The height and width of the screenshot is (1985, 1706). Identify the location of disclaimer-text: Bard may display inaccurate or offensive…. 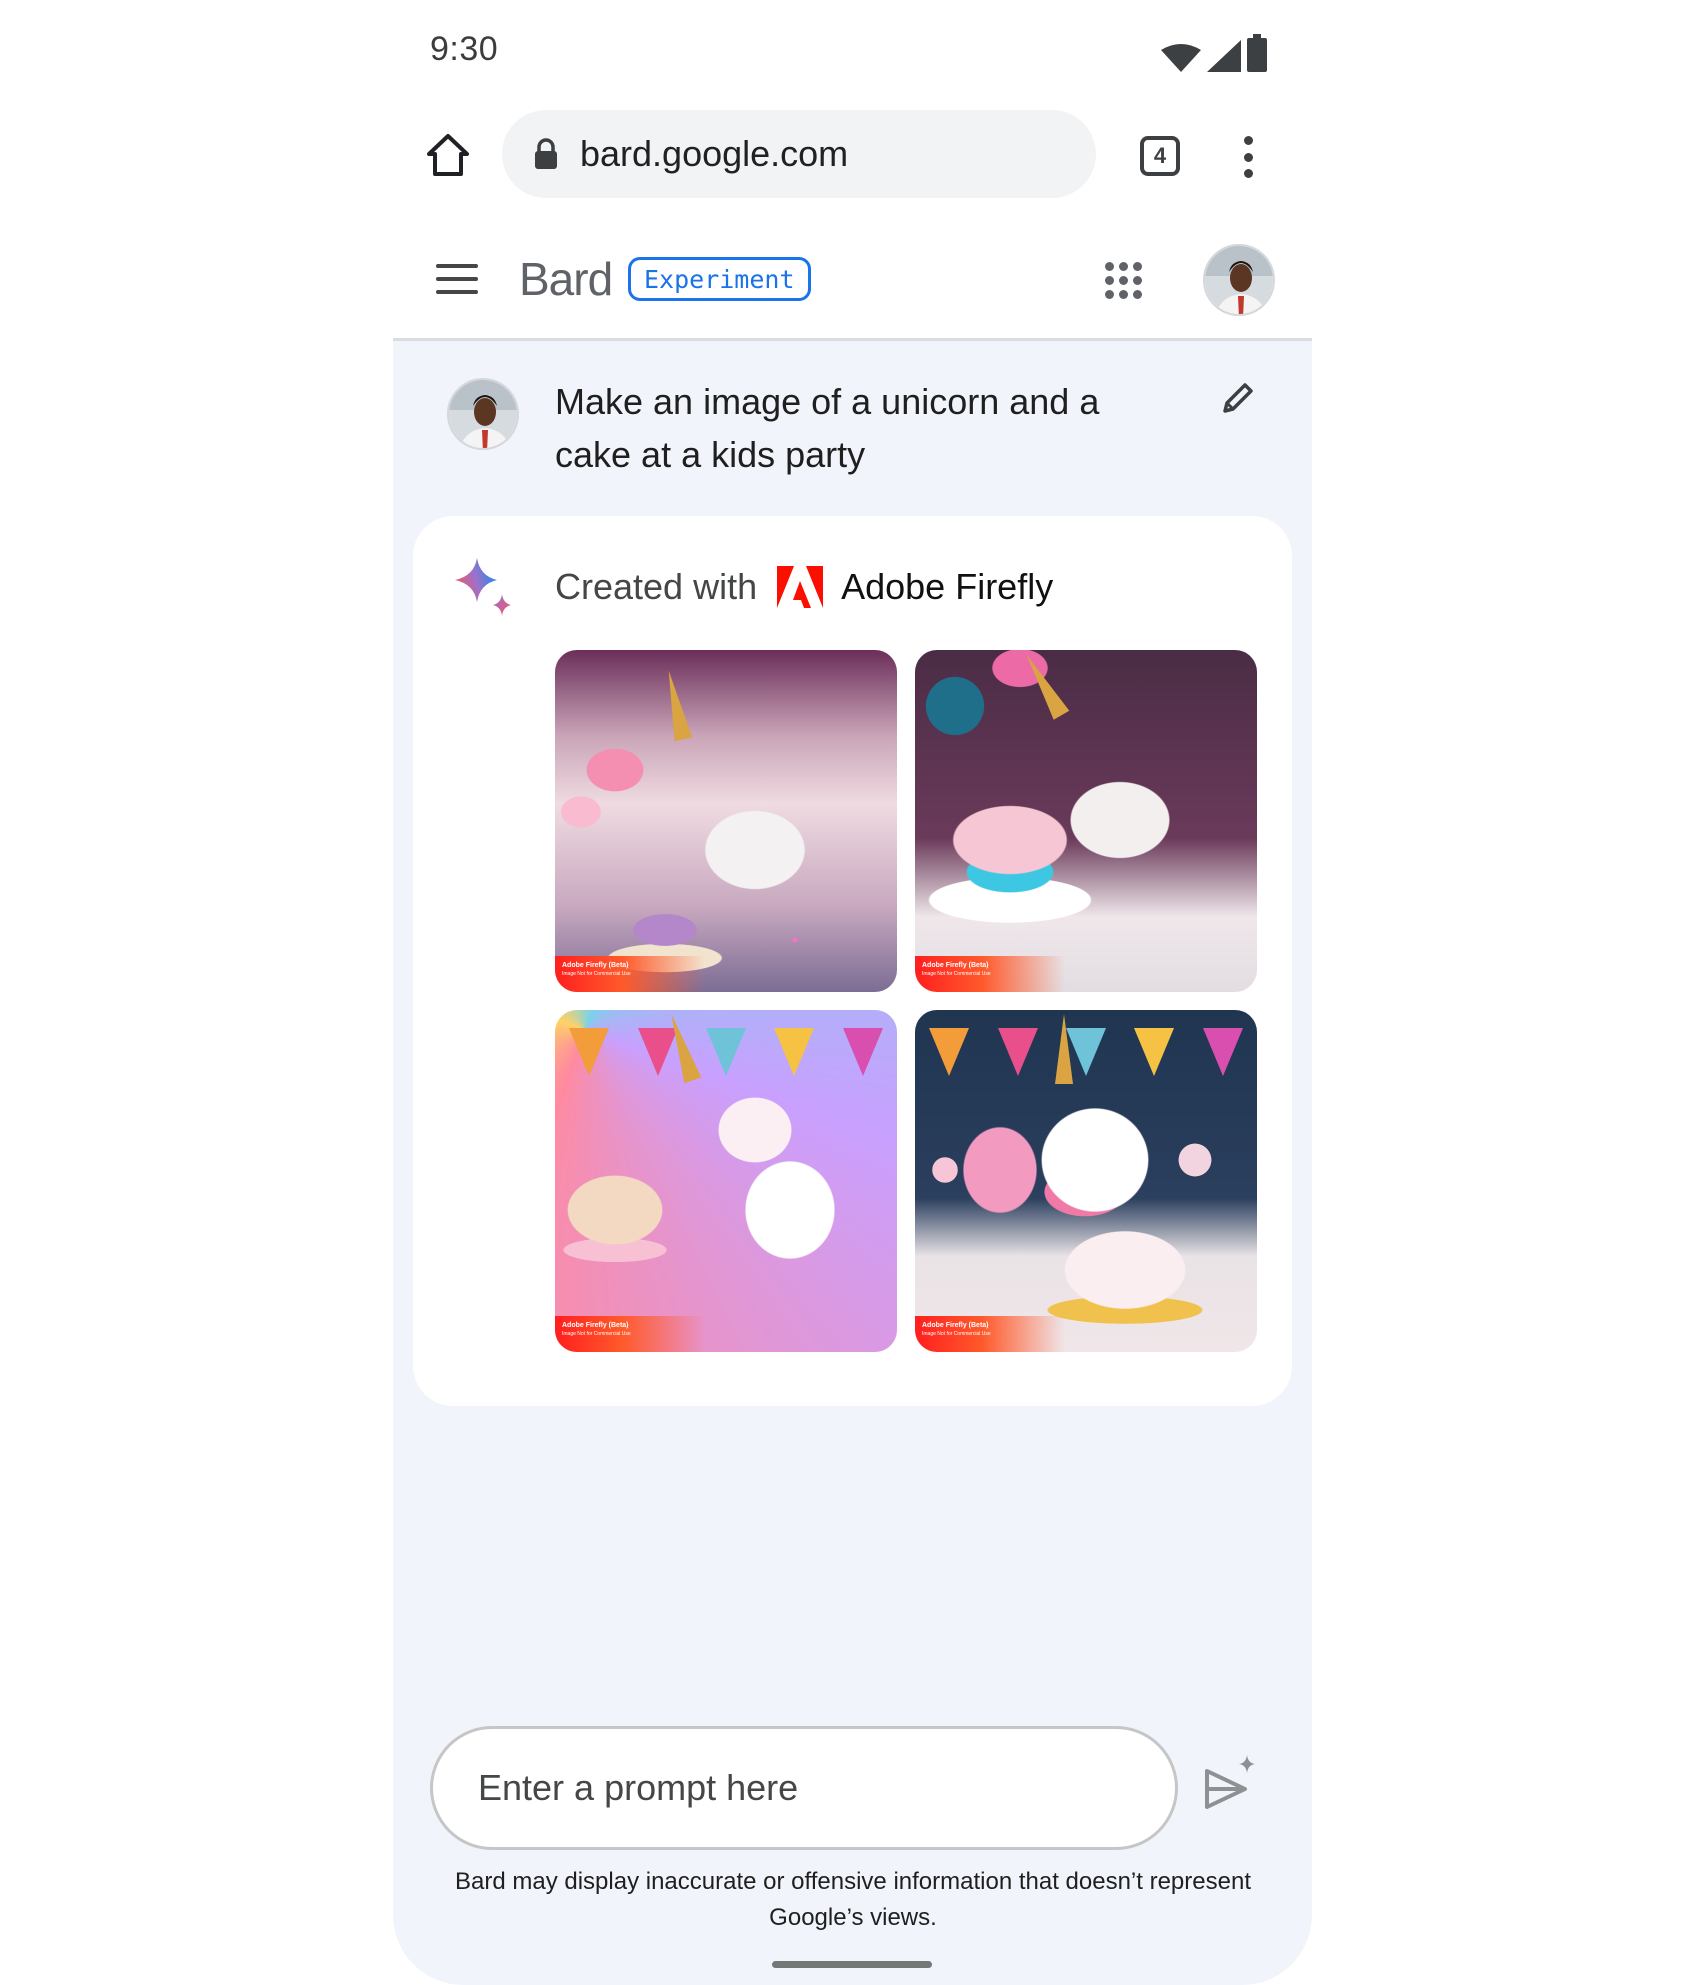
(853, 1899).